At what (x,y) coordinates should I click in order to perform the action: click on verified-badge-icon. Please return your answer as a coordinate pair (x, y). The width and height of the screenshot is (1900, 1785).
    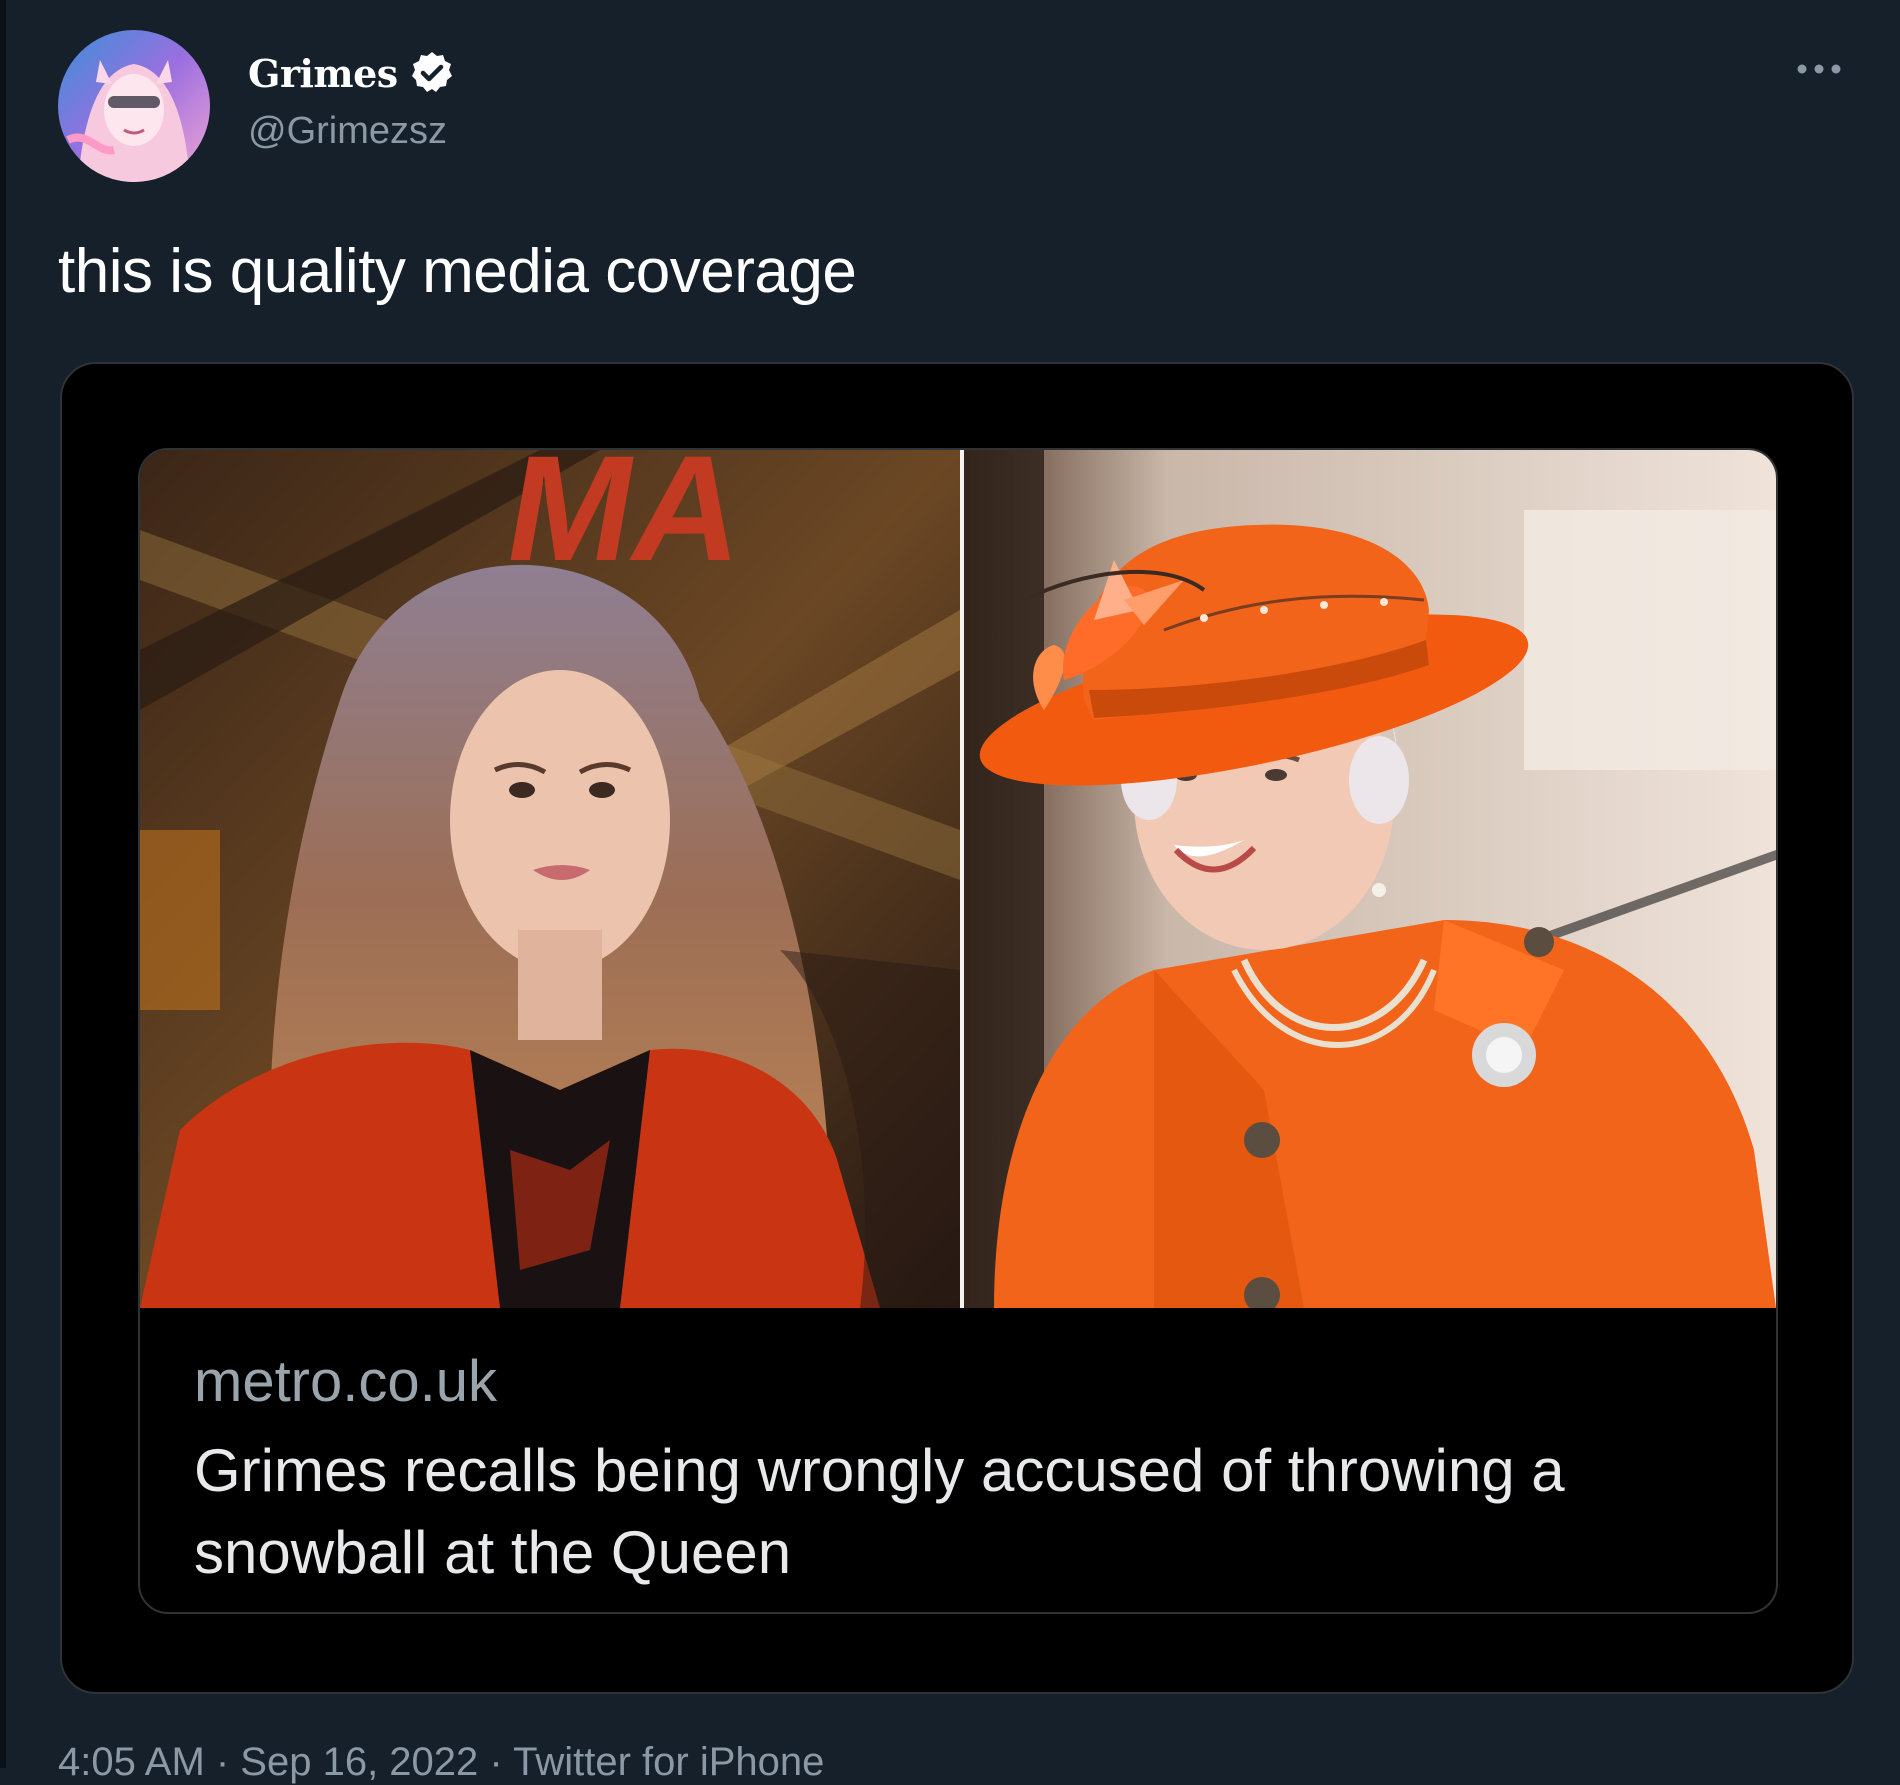
    Looking at the image, I should click on (431, 72).